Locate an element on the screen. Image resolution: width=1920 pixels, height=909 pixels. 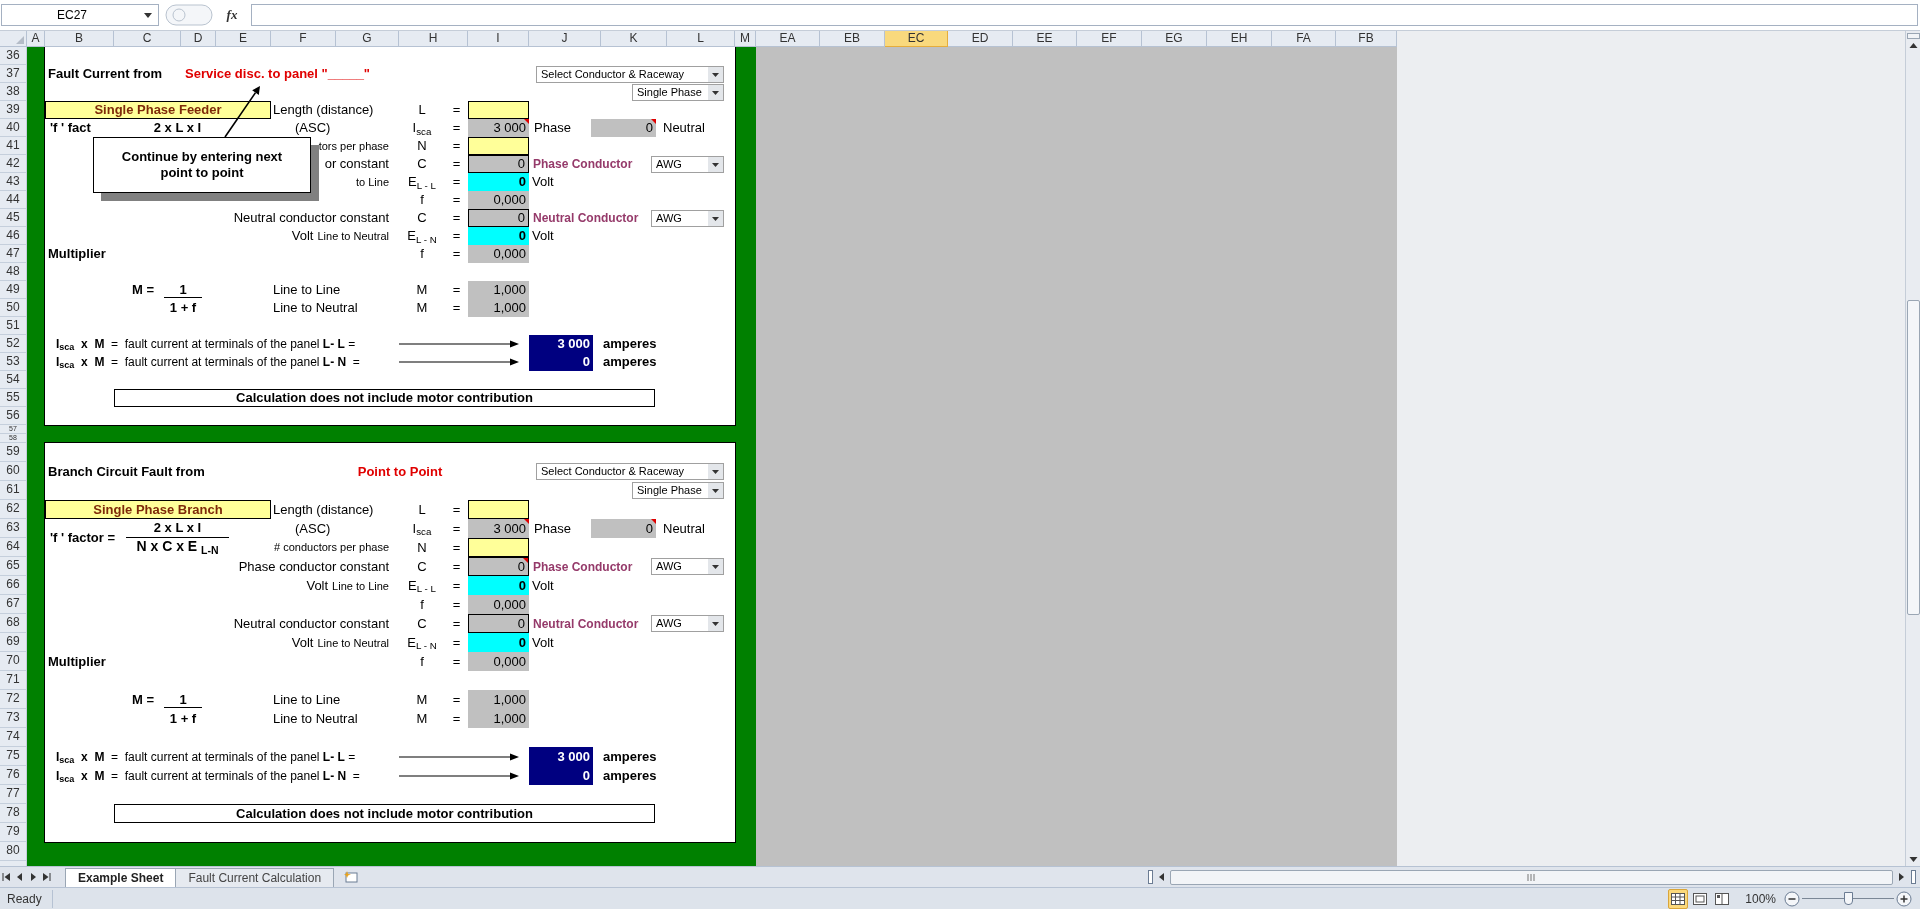
row-header: 50 is located at coordinates (13, 308).